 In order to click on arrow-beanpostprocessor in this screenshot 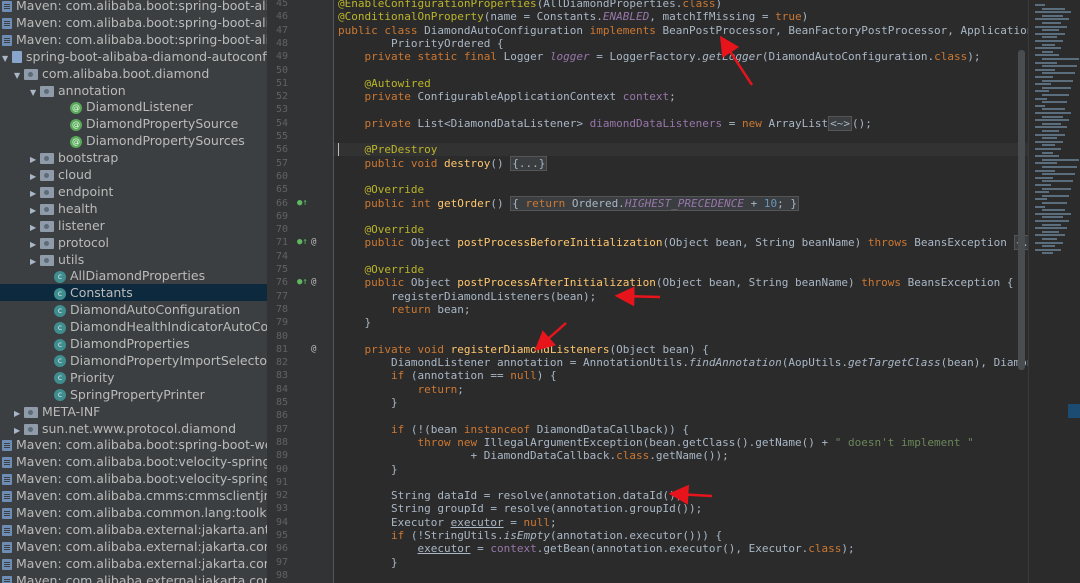, I will do `click(736, 60)`.